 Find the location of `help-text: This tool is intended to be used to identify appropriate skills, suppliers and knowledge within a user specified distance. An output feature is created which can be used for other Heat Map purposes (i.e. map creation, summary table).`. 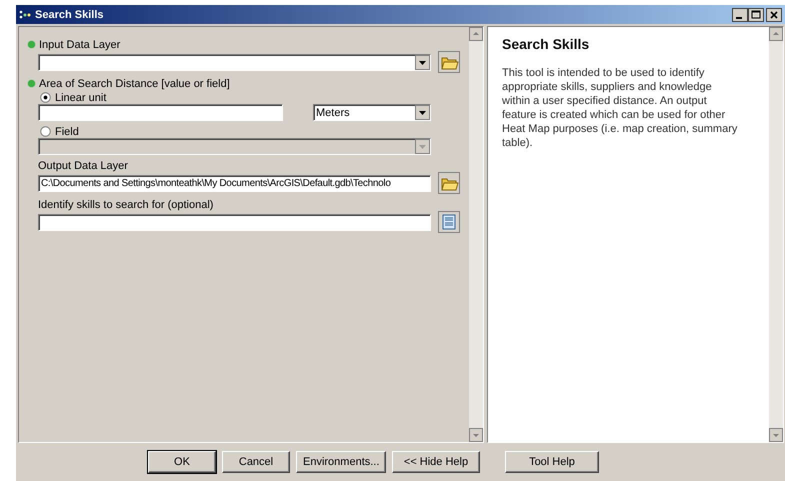

help-text: This tool is intended to be used to identify appropriate skills, suppliers and knowledge within a user specified distance. An output feature is created which can be used for other Heat Map purposes (i.e. map creation, summary table). is located at coordinates (620, 108).